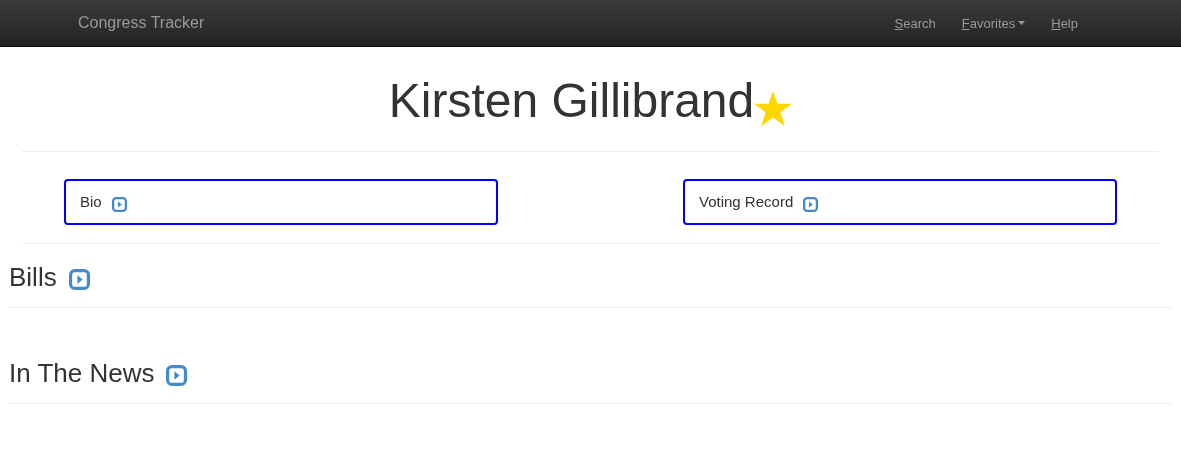 The image size is (1181, 469). I want to click on panel-title: Bio, so click(91, 201).